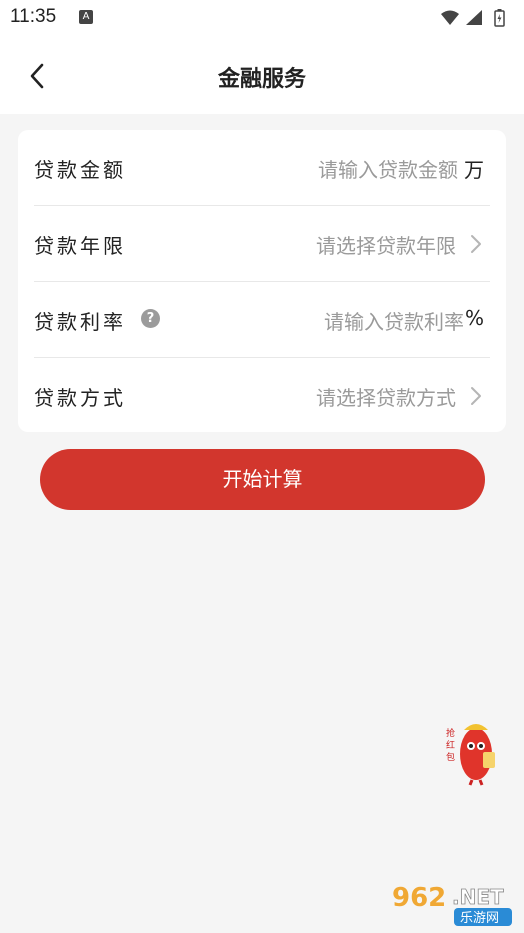 The width and height of the screenshot is (524, 933). Describe the element at coordinates (262, 395) in the screenshot. I see `loan-method-row: 贷款方式 请选择贷款方式` at that location.